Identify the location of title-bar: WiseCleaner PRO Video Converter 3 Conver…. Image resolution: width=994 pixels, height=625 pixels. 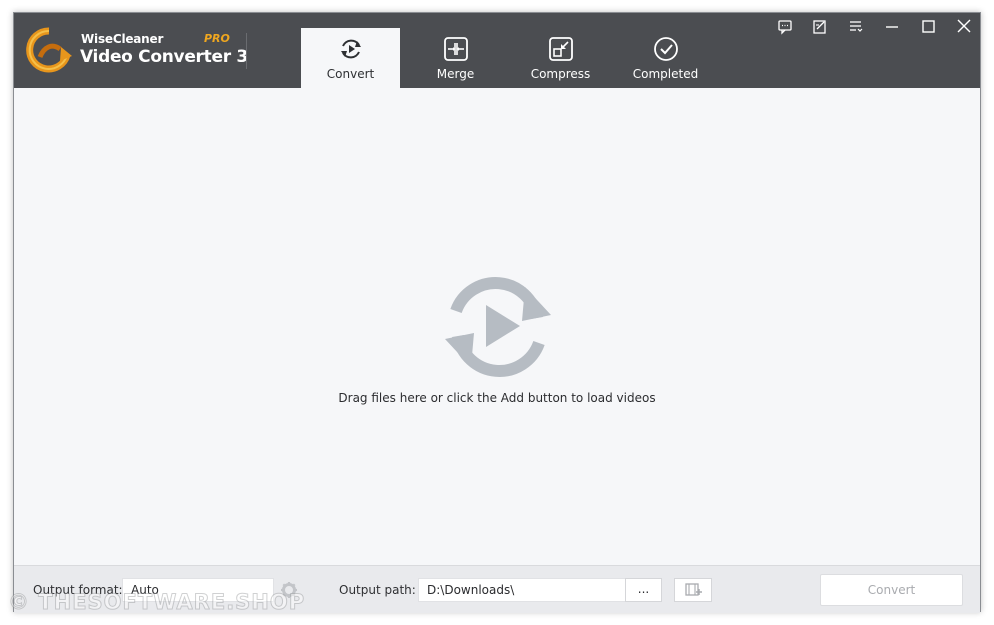
(497, 50).